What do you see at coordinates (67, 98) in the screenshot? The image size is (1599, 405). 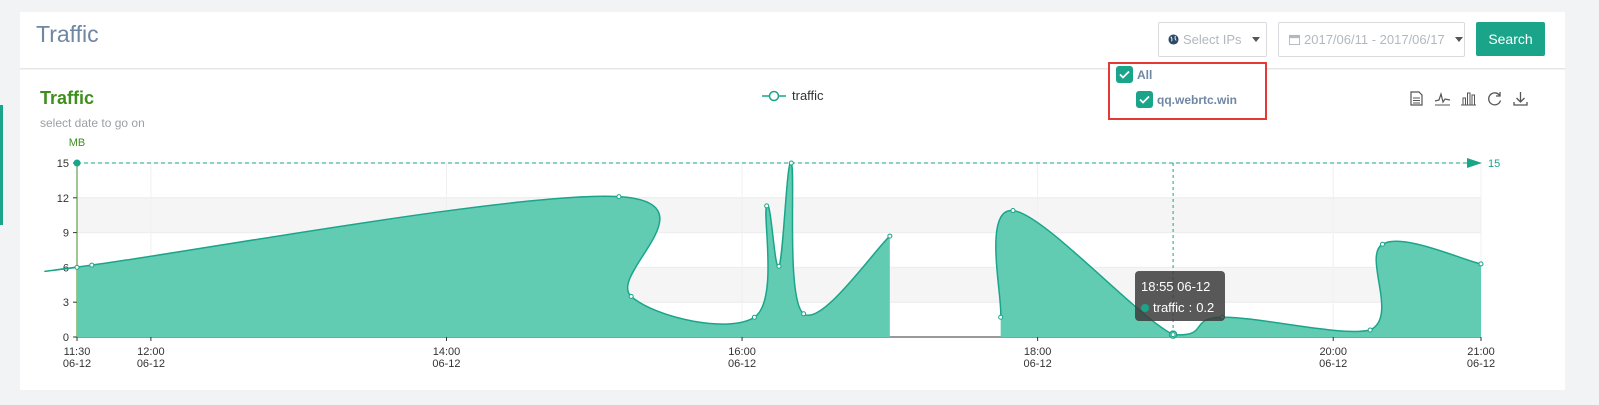 I see `chart-title: Traffic` at bounding box center [67, 98].